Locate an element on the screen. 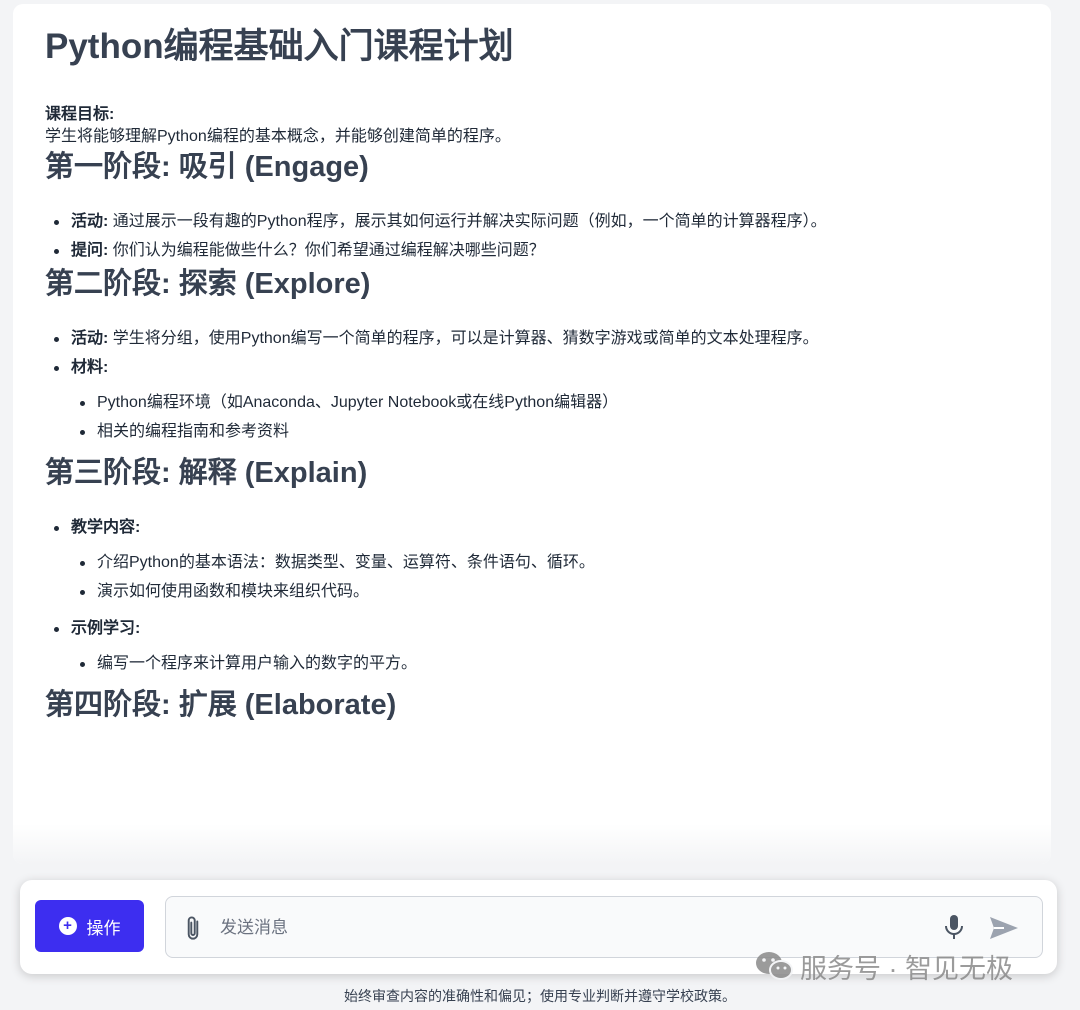  paperclip-icon is located at coordinates (193, 929).